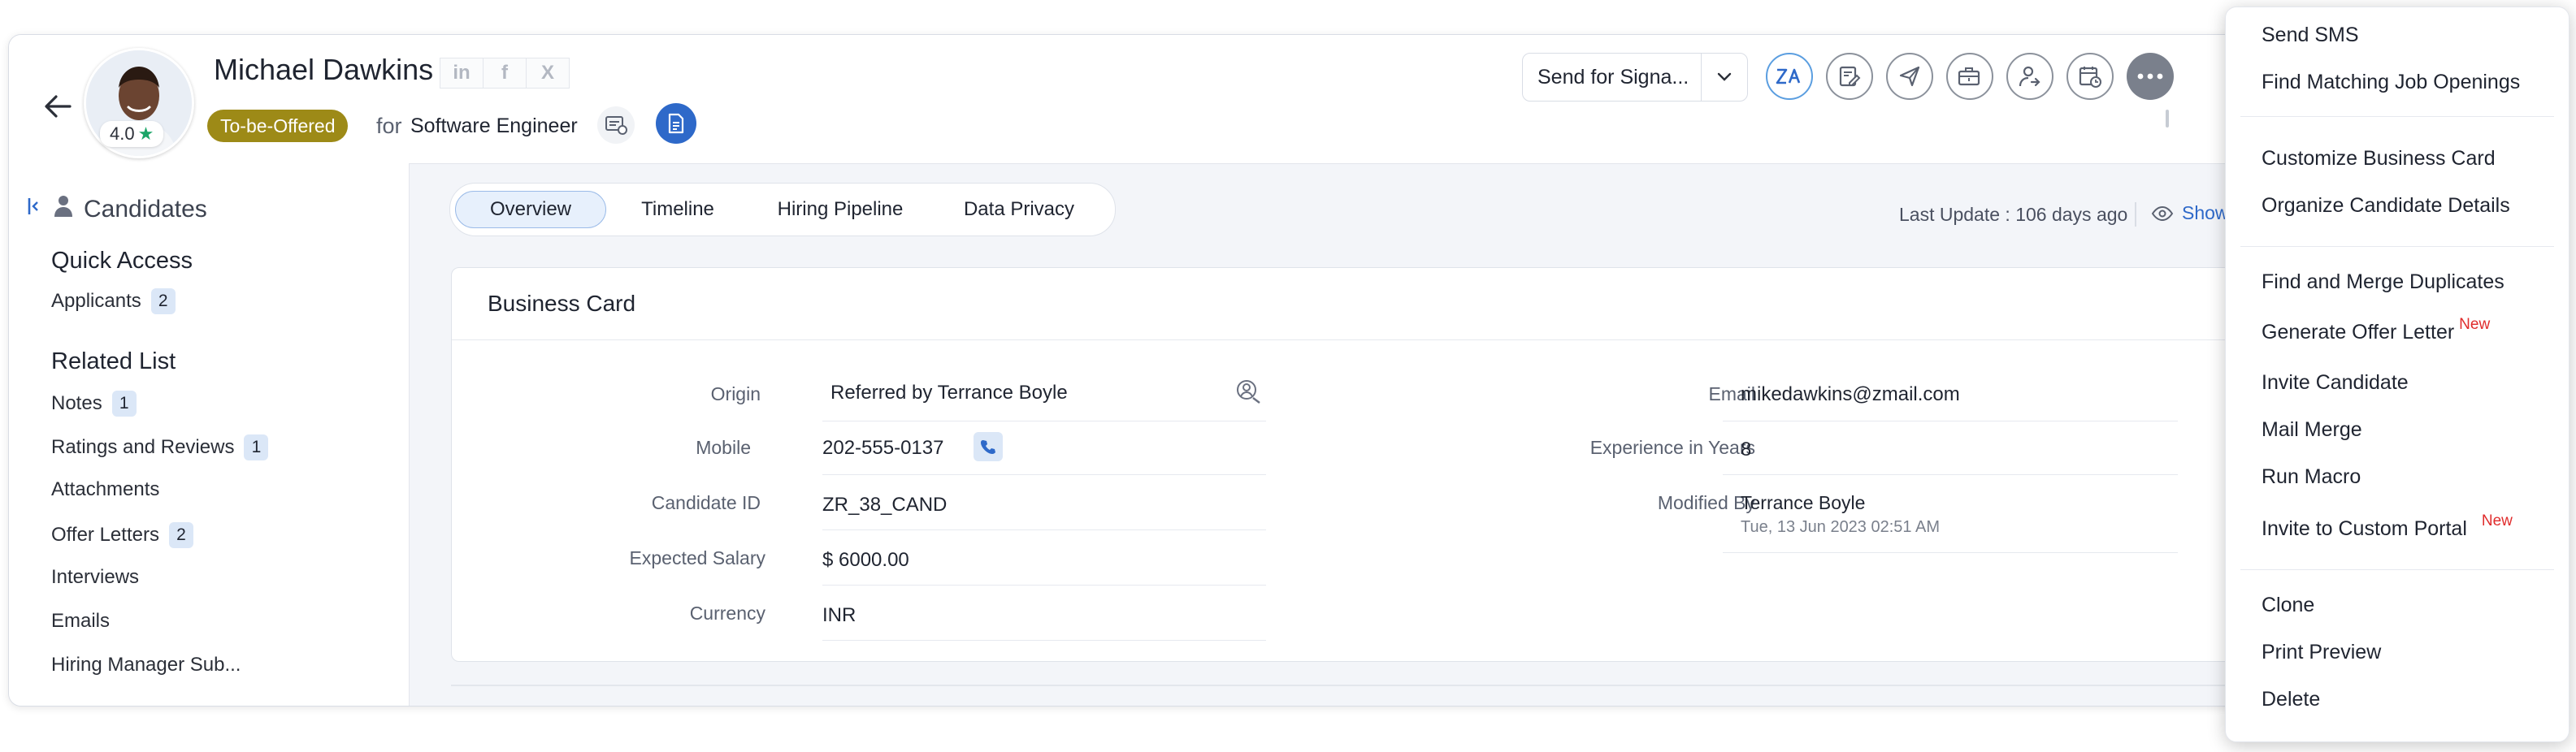 Image resolution: width=2576 pixels, height=752 pixels. I want to click on field-label-expected-salary: Expected Salary, so click(697, 557).